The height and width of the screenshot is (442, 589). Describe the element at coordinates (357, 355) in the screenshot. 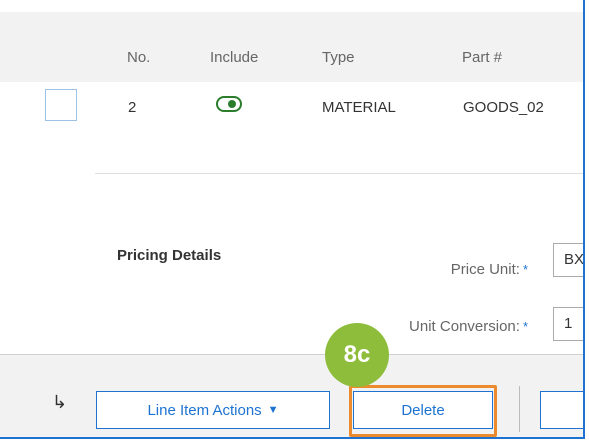

I see `step-callout-badge: 8c` at that location.